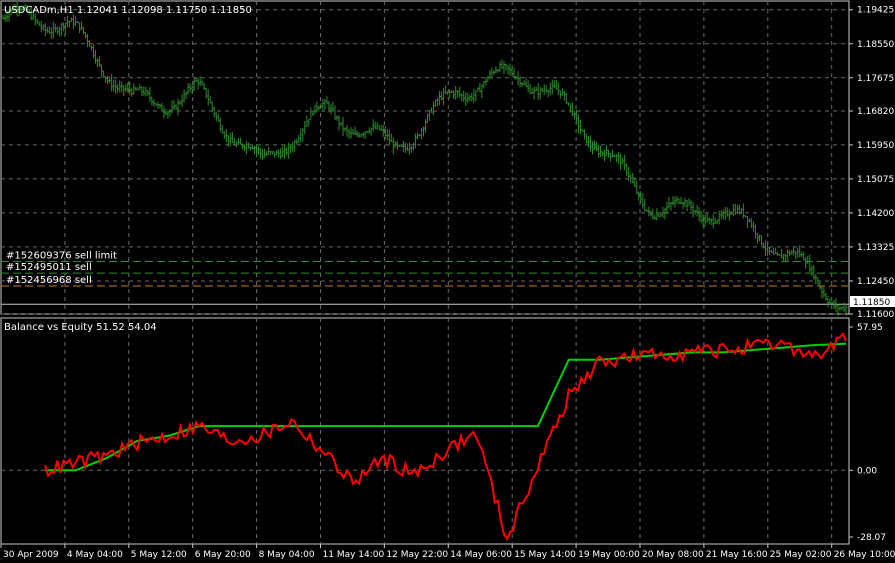 This screenshot has width=895, height=563. What do you see at coordinates (875, 146) in the screenshot?
I see `price-tick-label: 1.15950` at bounding box center [875, 146].